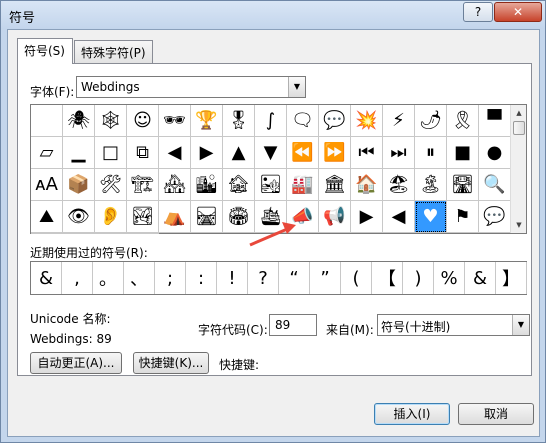 The image size is (546, 443). What do you see at coordinates (79, 185) in the screenshot?
I see `symbol-cell: 📦` at bounding box center [79, 185].